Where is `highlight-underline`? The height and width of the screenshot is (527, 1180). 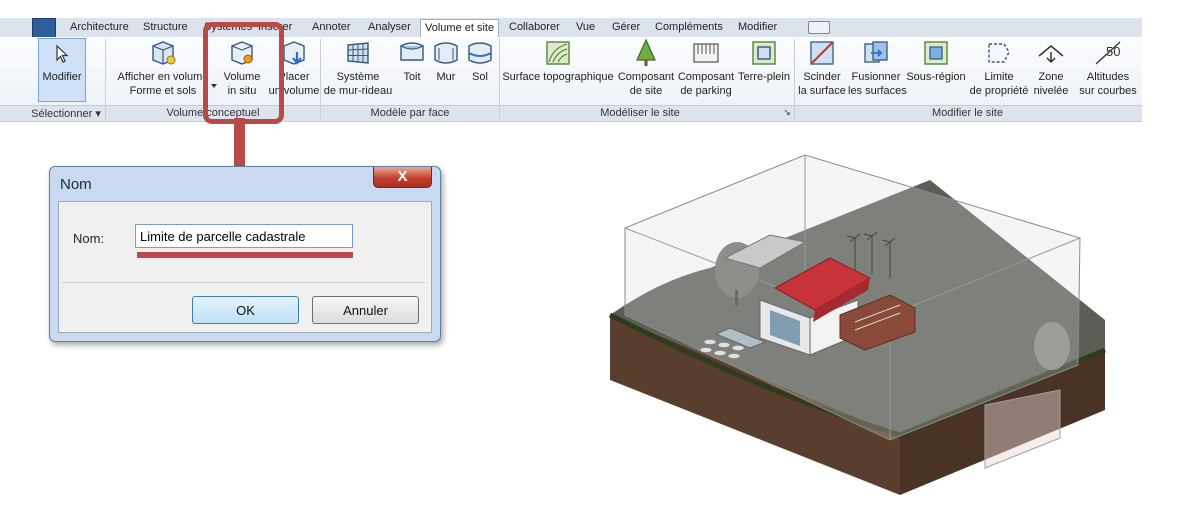
highlight-underline is located at coordinates (245, 255).